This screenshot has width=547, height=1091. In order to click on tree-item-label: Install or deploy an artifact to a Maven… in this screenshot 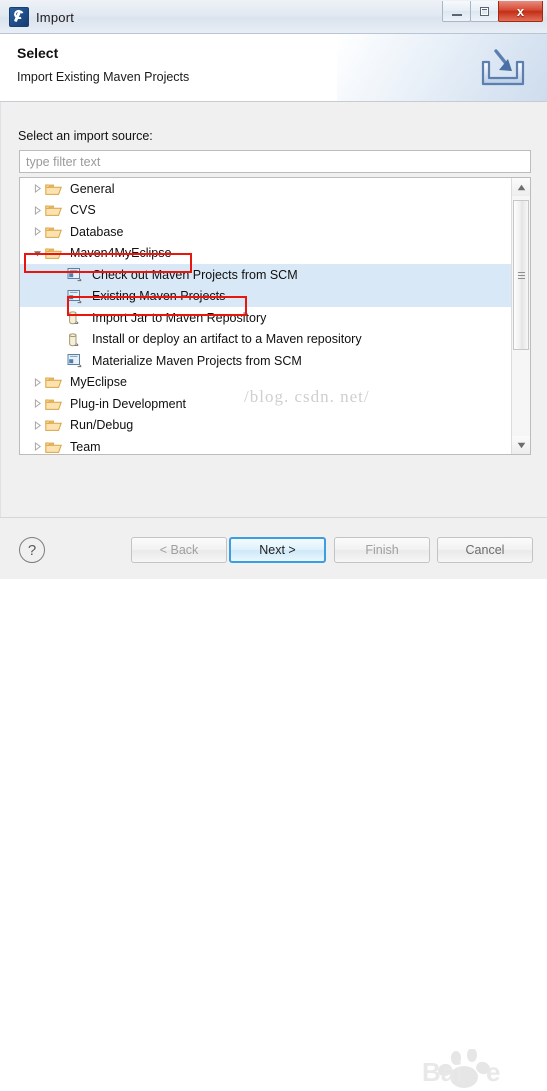, I will do `click(227, 339)`.